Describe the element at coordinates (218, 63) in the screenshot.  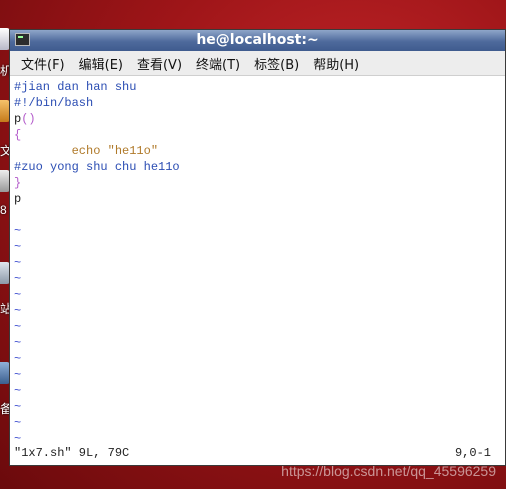
I see `menu-terminal: 终端(T)` at that location.